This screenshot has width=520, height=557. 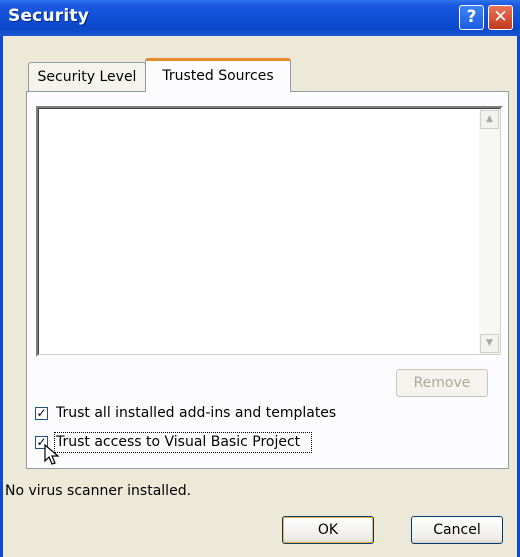 I want to click on arrow-up-icon: ▲, so click(x=489, y=119).